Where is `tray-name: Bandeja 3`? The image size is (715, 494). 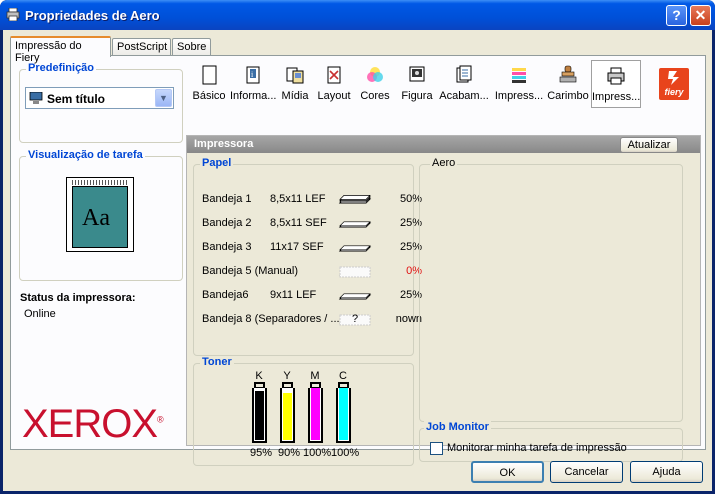
tray-name: Bandeja 3 is located at coordinates (227, 247).